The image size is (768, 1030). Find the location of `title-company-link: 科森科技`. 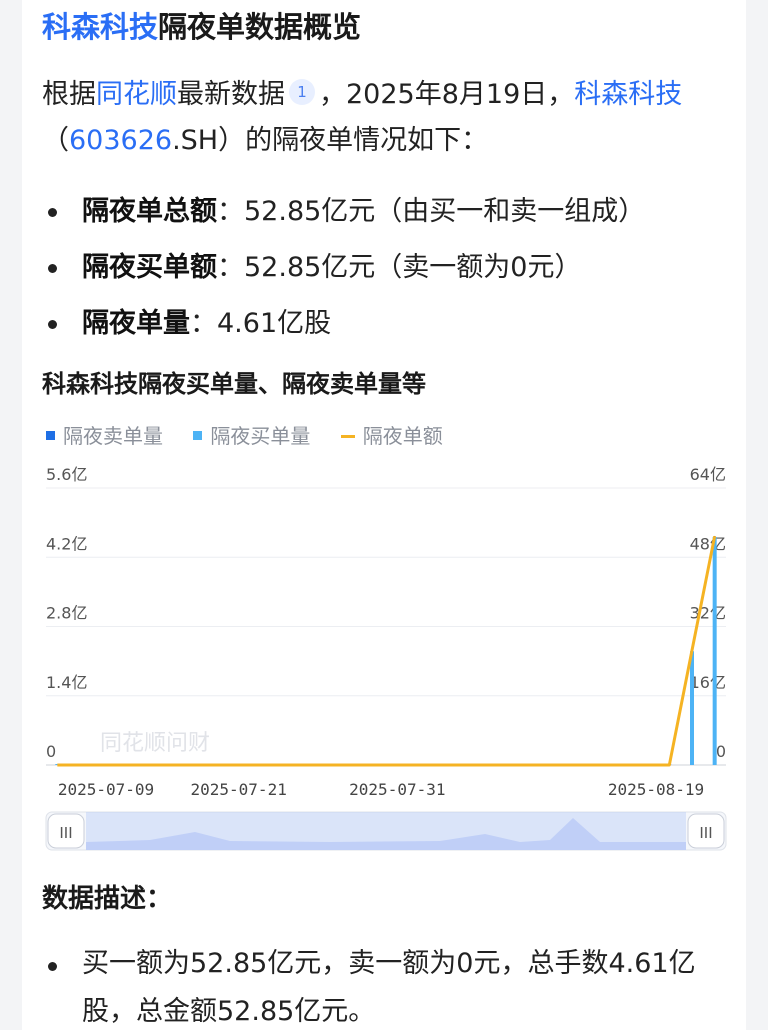

title-company-link: 科森科技 is located at coordinates (100, 27).